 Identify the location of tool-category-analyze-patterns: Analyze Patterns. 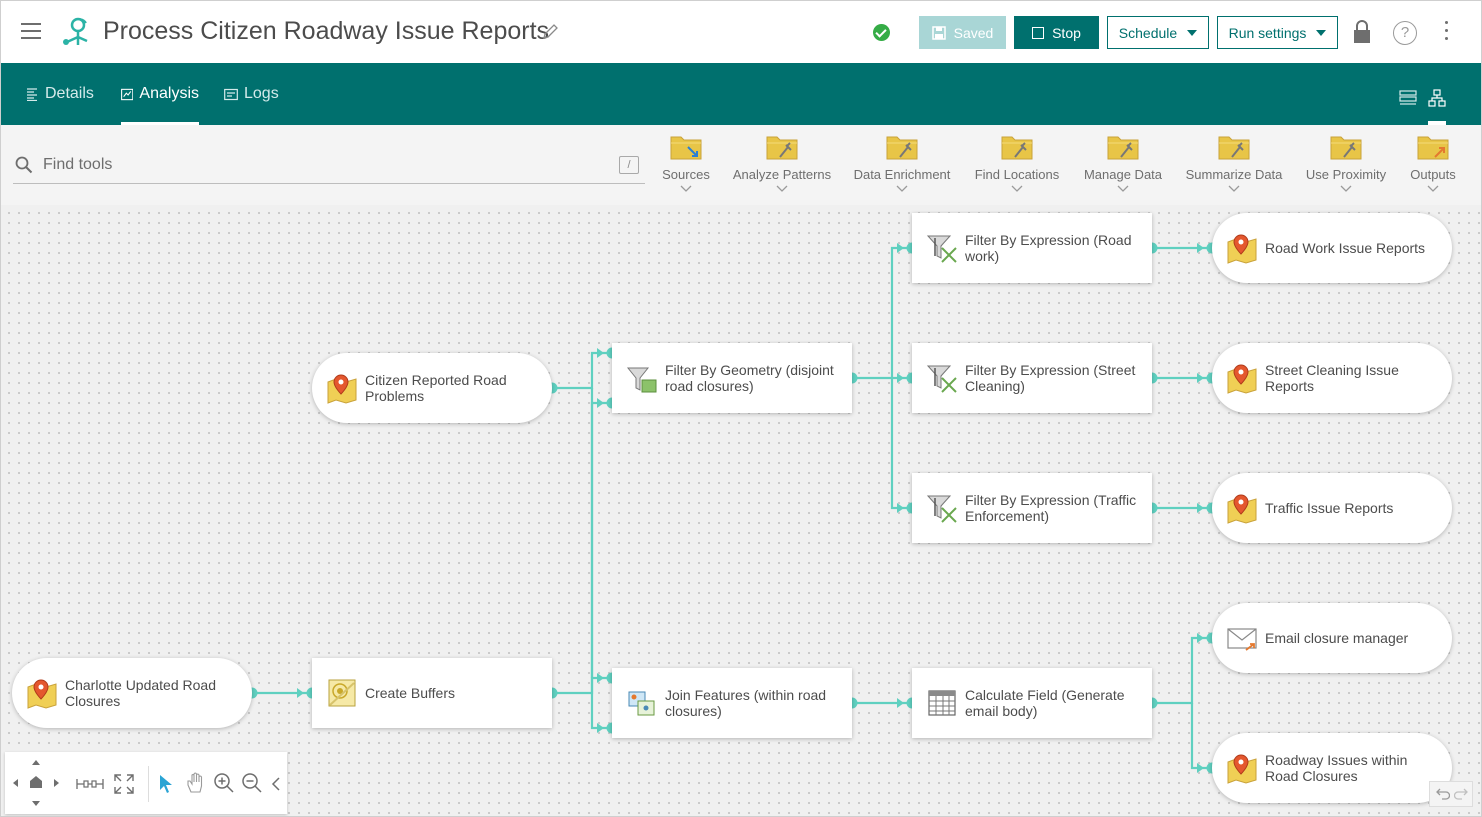
(782, 166).